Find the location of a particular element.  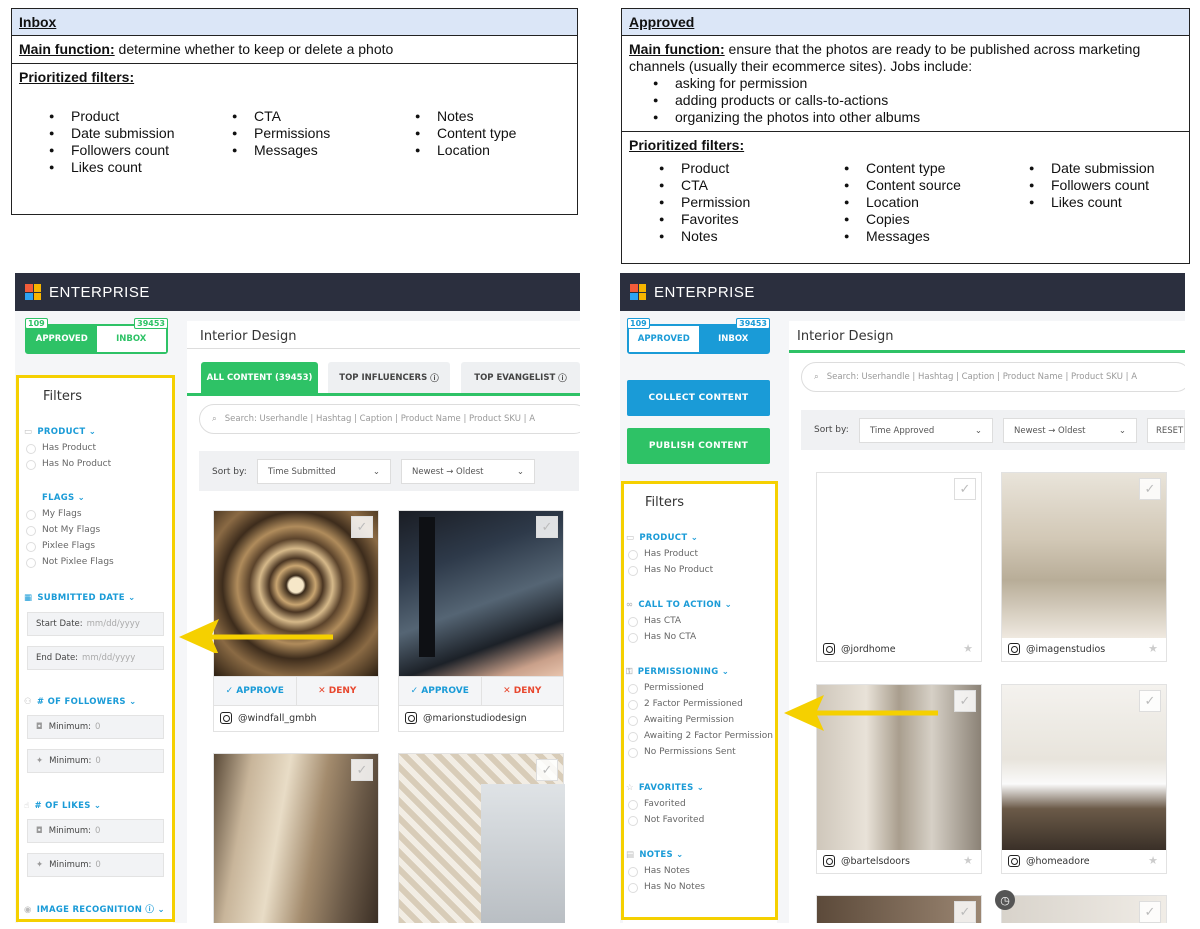

inbox-filter-col2: CTAPermissionsMessages is located at coordinates (323, 142).